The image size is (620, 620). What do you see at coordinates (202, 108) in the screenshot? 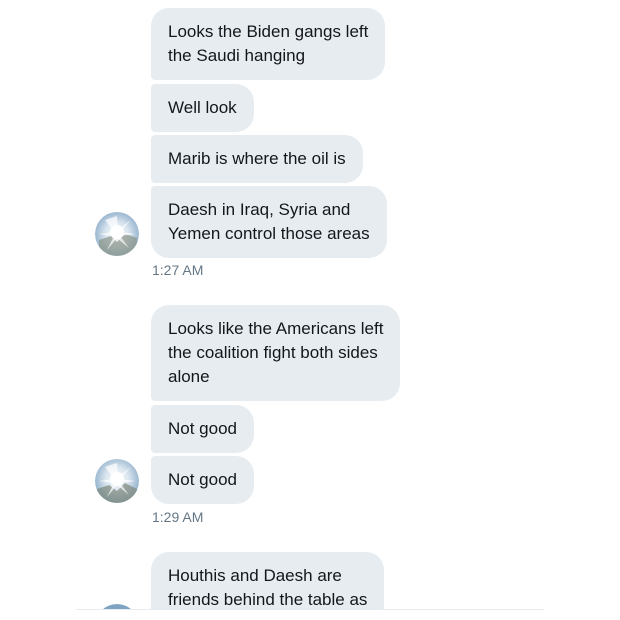
I see `message-bubble: Well look` at bounding box center [202, 108].